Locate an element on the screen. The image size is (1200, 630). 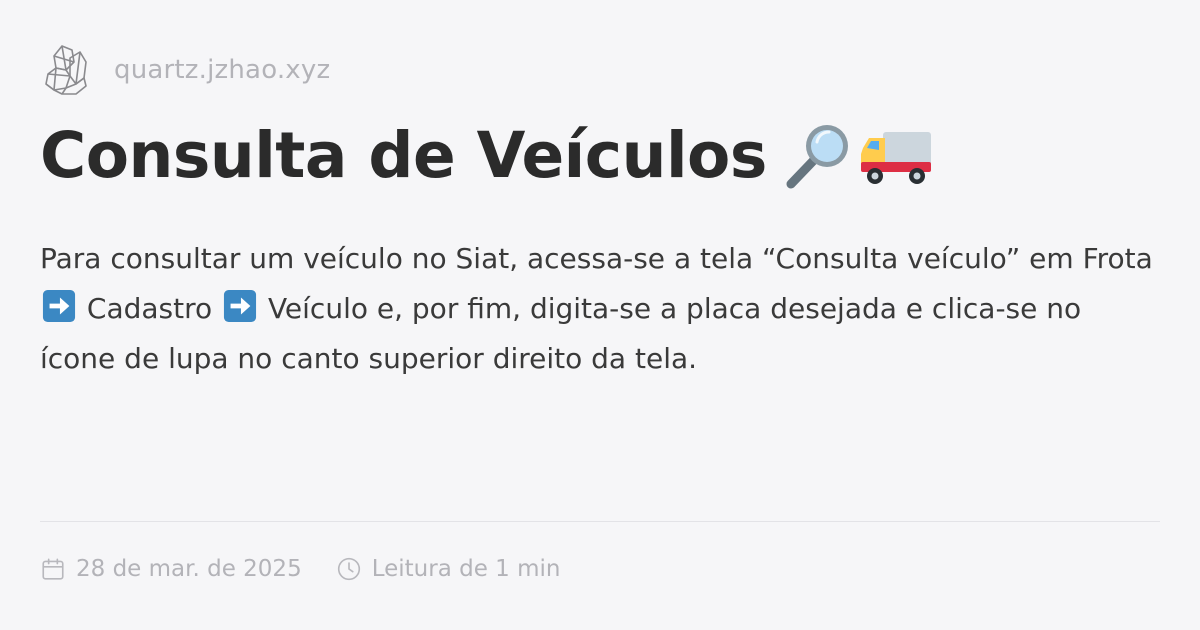
crystal-icon is located at coordinates (67, 70).